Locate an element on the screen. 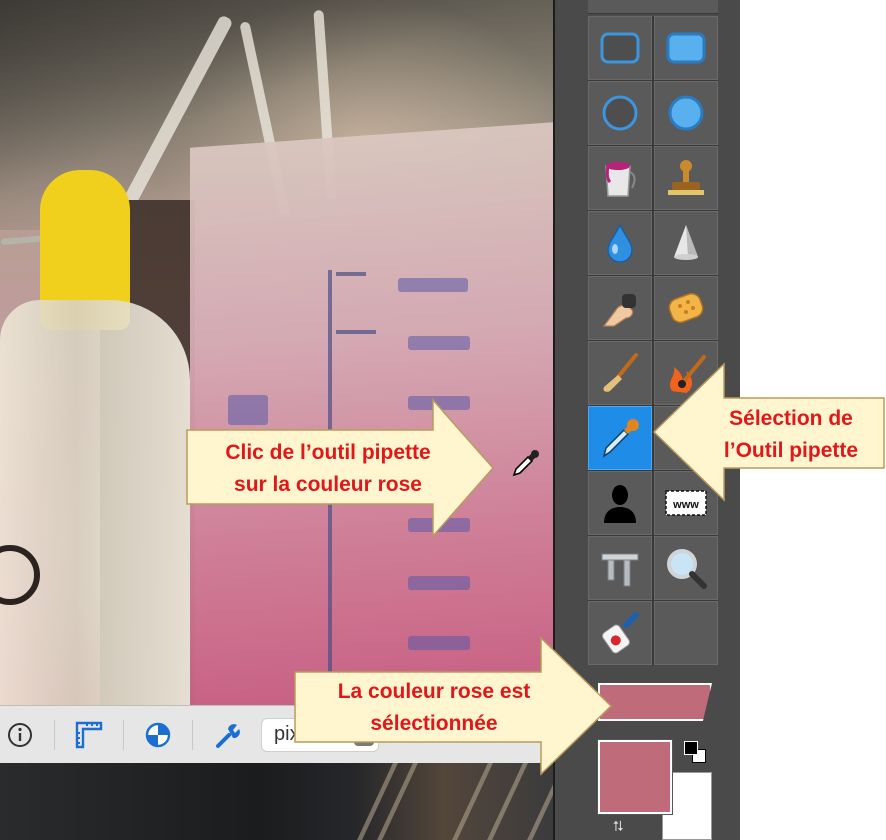 The image size is (886, 840). tool-brush is located at coordinates (620, 373).